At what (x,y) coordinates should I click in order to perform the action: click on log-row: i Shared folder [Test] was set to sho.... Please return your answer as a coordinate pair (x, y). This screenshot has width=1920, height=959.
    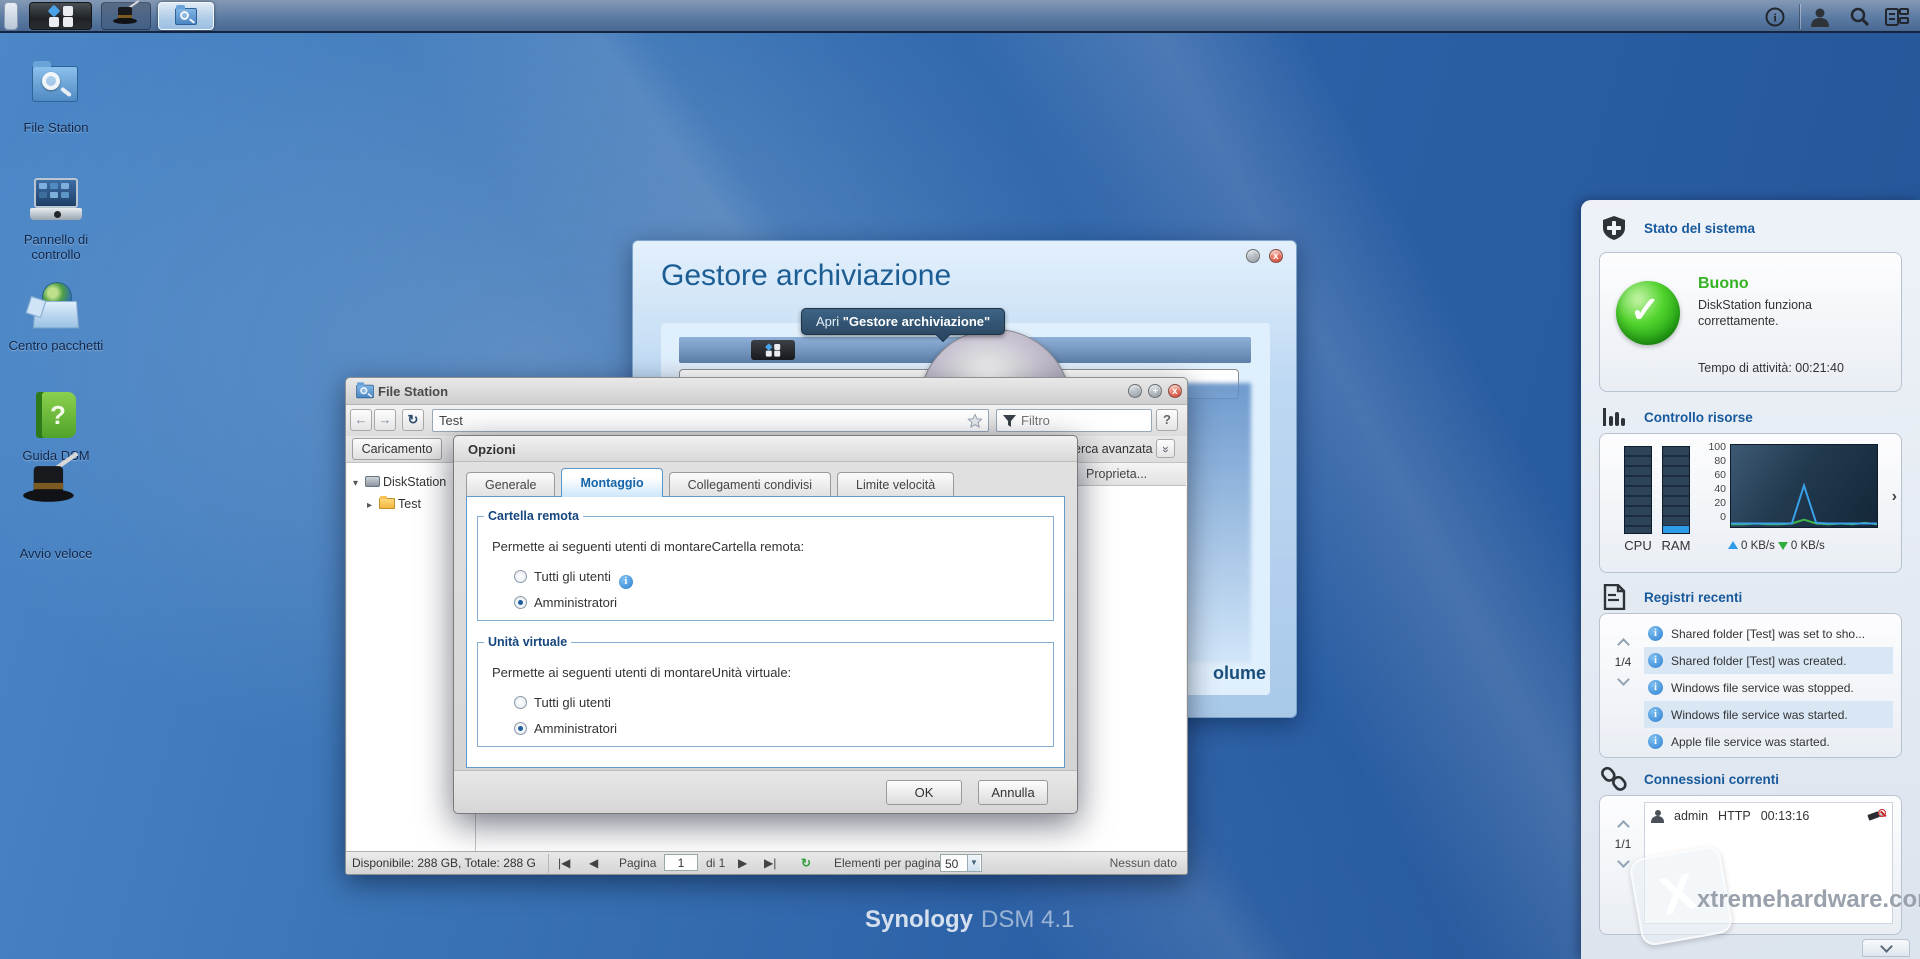
    Looking at the image, I should click on (1768, 633).